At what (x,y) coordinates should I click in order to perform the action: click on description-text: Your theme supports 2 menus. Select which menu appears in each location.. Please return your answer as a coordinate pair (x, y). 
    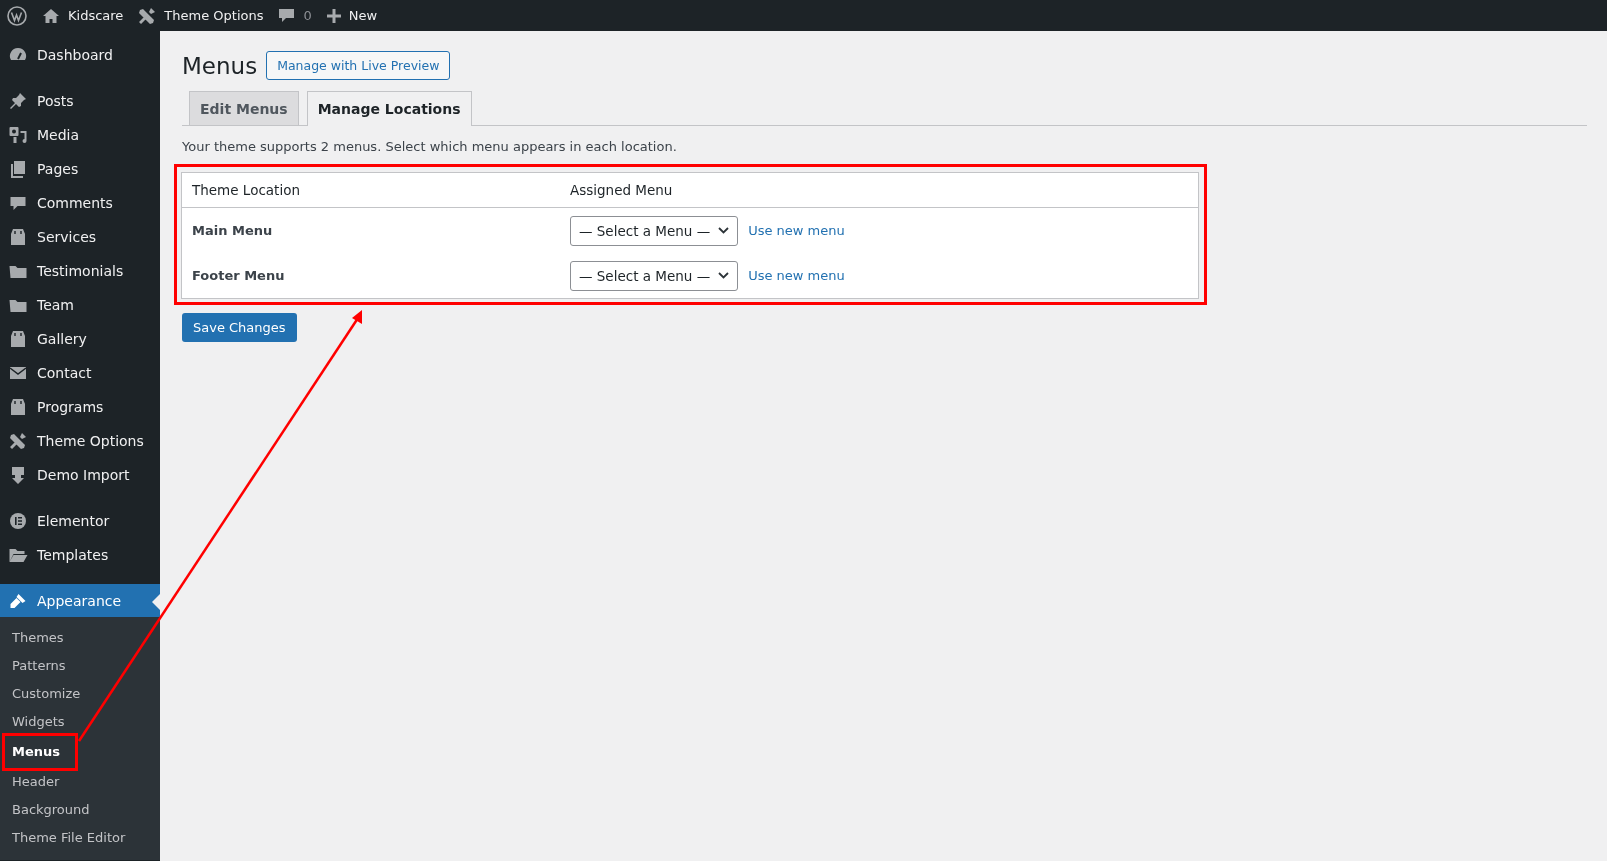
    Looking at the image, I should click on (430, 146).